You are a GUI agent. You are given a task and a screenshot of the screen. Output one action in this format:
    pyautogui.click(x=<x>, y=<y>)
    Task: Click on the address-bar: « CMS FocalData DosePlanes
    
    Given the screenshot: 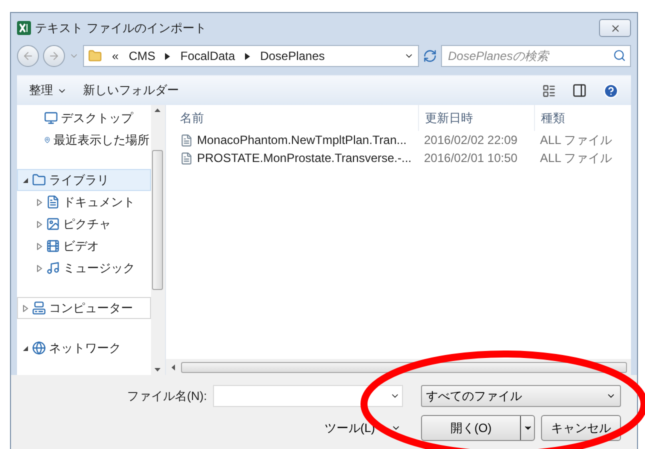 What is the action you would take?
    pyautogui.click(x=251, y=56)
    